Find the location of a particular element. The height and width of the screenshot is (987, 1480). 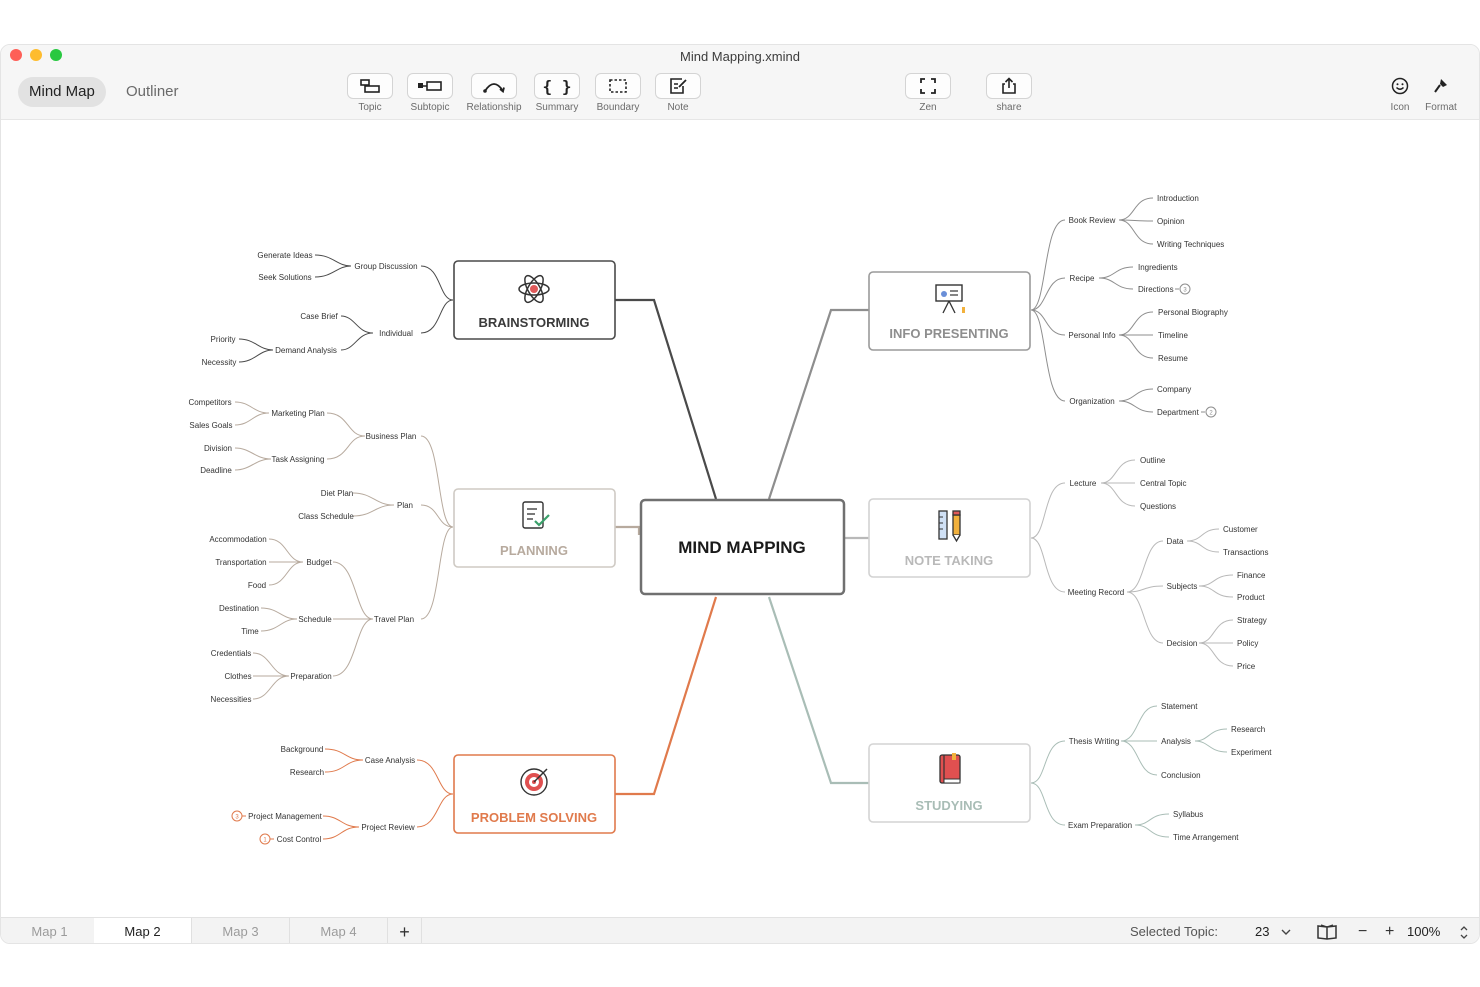

subtopic-lecture: Lecture is located at coordinates (1083, 483).